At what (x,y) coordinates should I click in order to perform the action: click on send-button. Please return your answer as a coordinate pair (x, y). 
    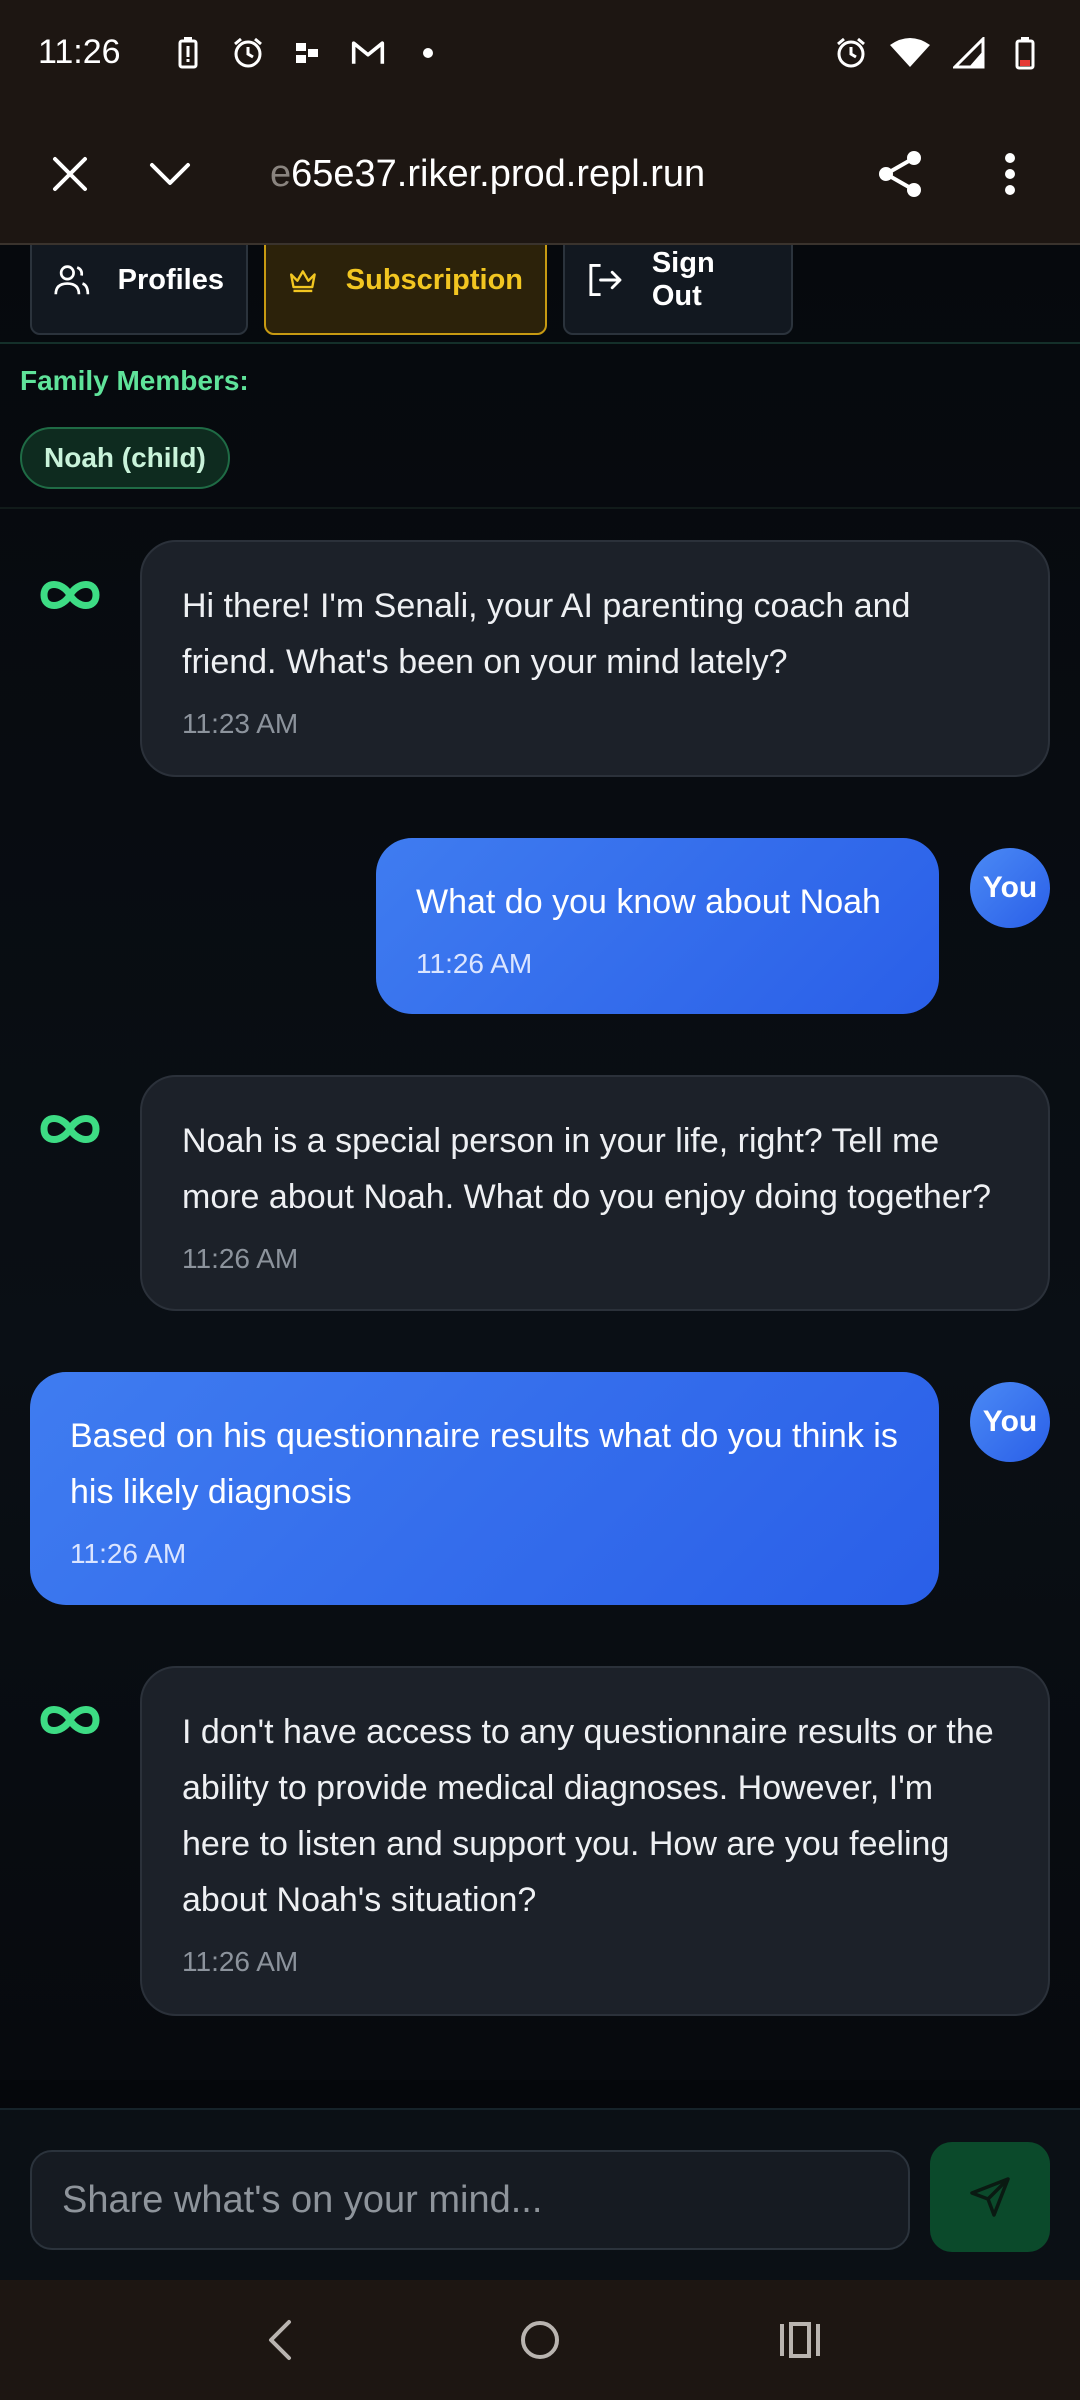
    Looking at the image, I should click on (990, 2197).